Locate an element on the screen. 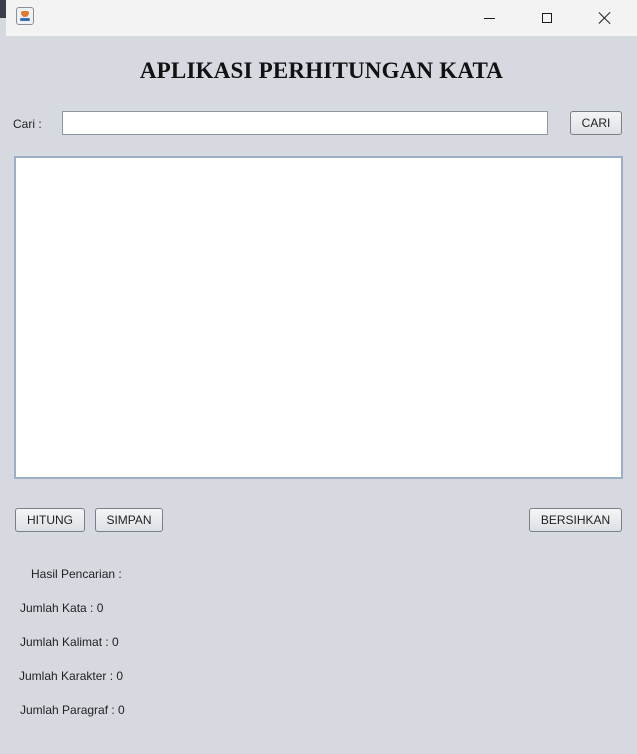 The image size is (637, 754). sentence-count-label: Jumlah Kalimat : 0 is located at coordinates (69, 642).